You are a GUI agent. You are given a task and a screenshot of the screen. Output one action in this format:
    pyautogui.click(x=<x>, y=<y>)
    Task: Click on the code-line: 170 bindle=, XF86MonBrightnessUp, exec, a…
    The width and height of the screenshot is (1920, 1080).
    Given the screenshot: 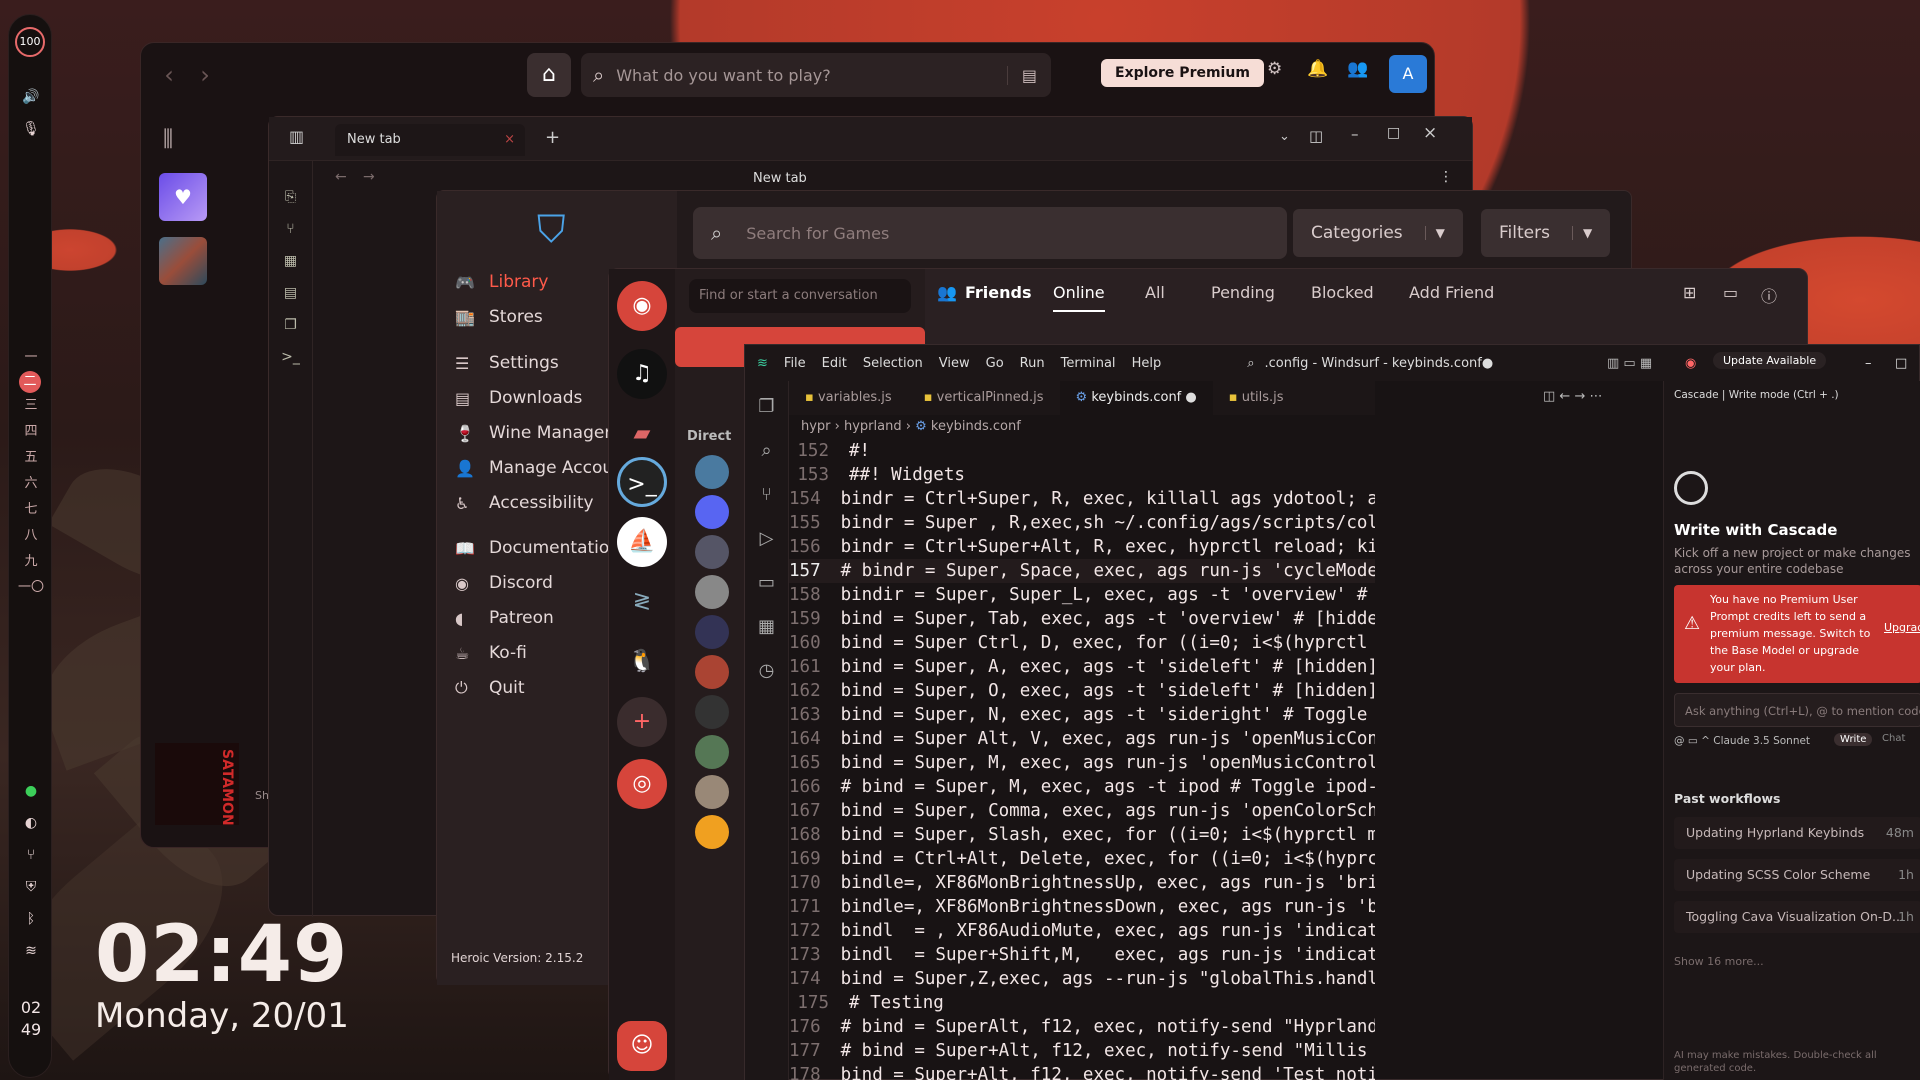 What is the action you would take?
    pyautogui.click(x=1082, y=883)
    